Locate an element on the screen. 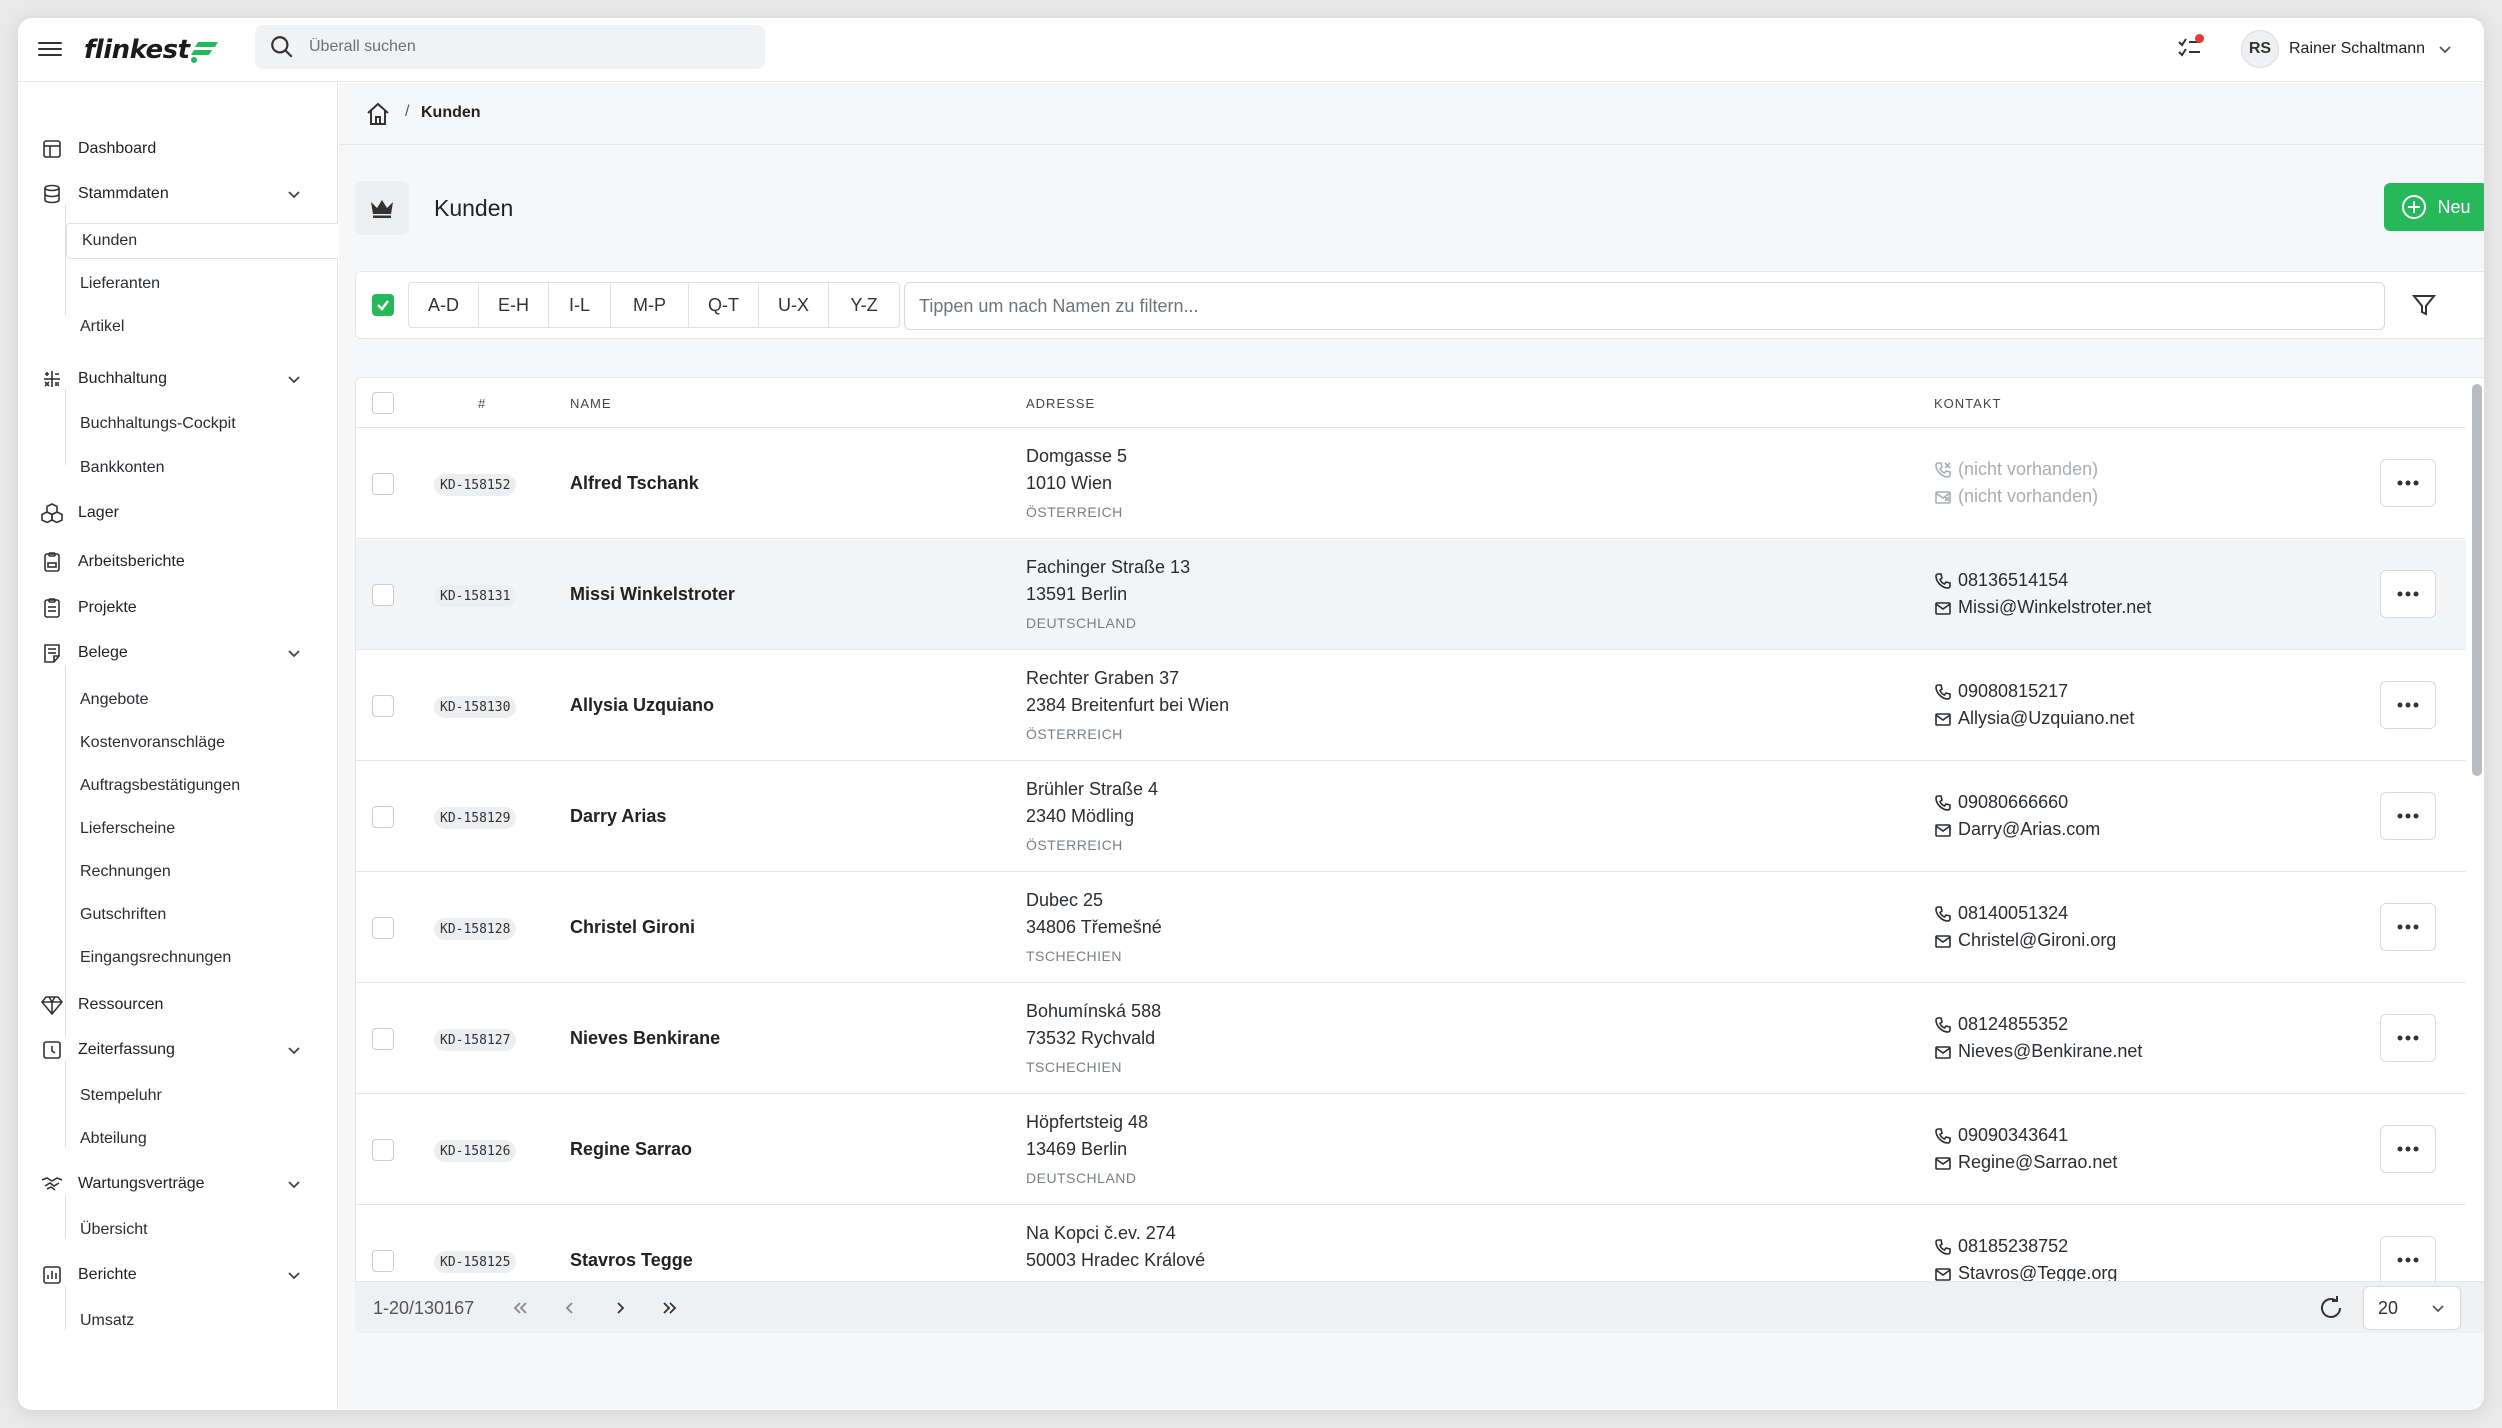  contact-email: Christel@Gironi.org is located at coordinates (2025, 940).